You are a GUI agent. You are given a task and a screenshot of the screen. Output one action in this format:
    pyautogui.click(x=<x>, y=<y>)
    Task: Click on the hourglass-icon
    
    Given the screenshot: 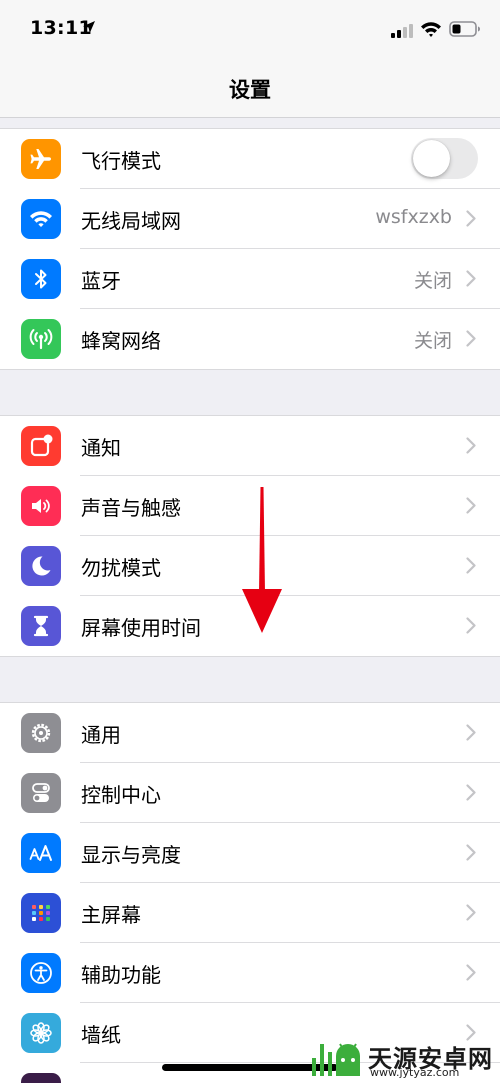 What is the action you would take?
    pyautogui.click(x=41, y=626)
    